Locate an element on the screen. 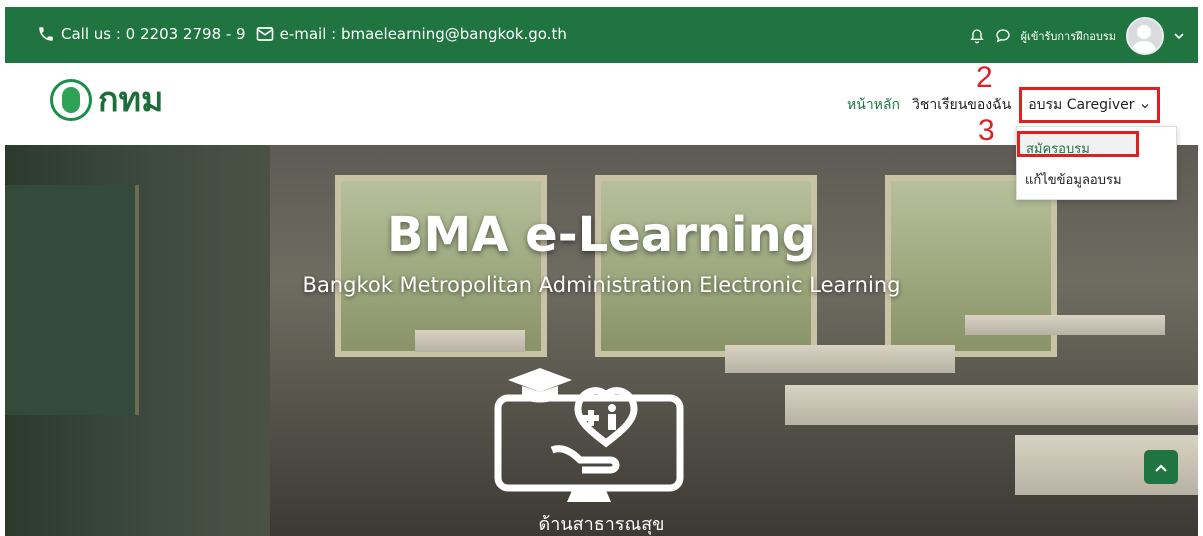 The height and width of the screenshot is (536, 1203). caregiver-menu-label: อบรม Caregiver is located at coordinates (1081, 105).